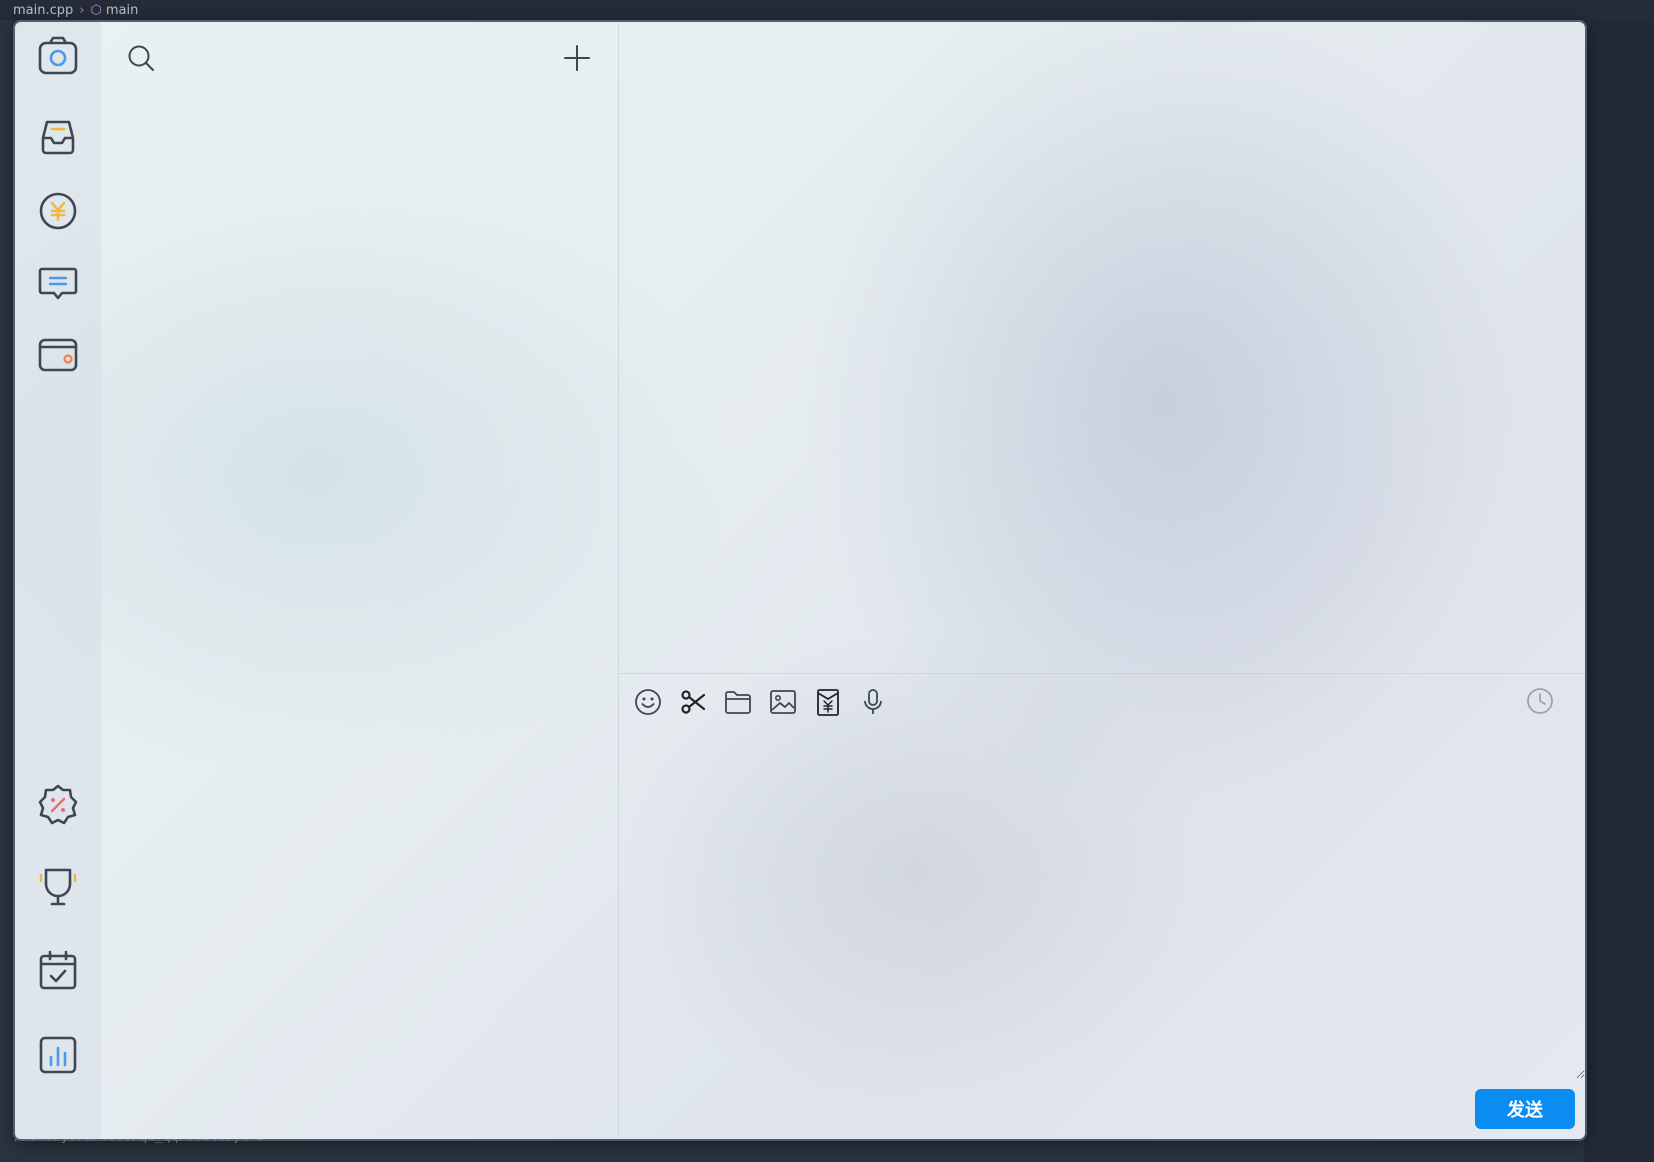  I want to click on wallet-icon, so click(58, 355).